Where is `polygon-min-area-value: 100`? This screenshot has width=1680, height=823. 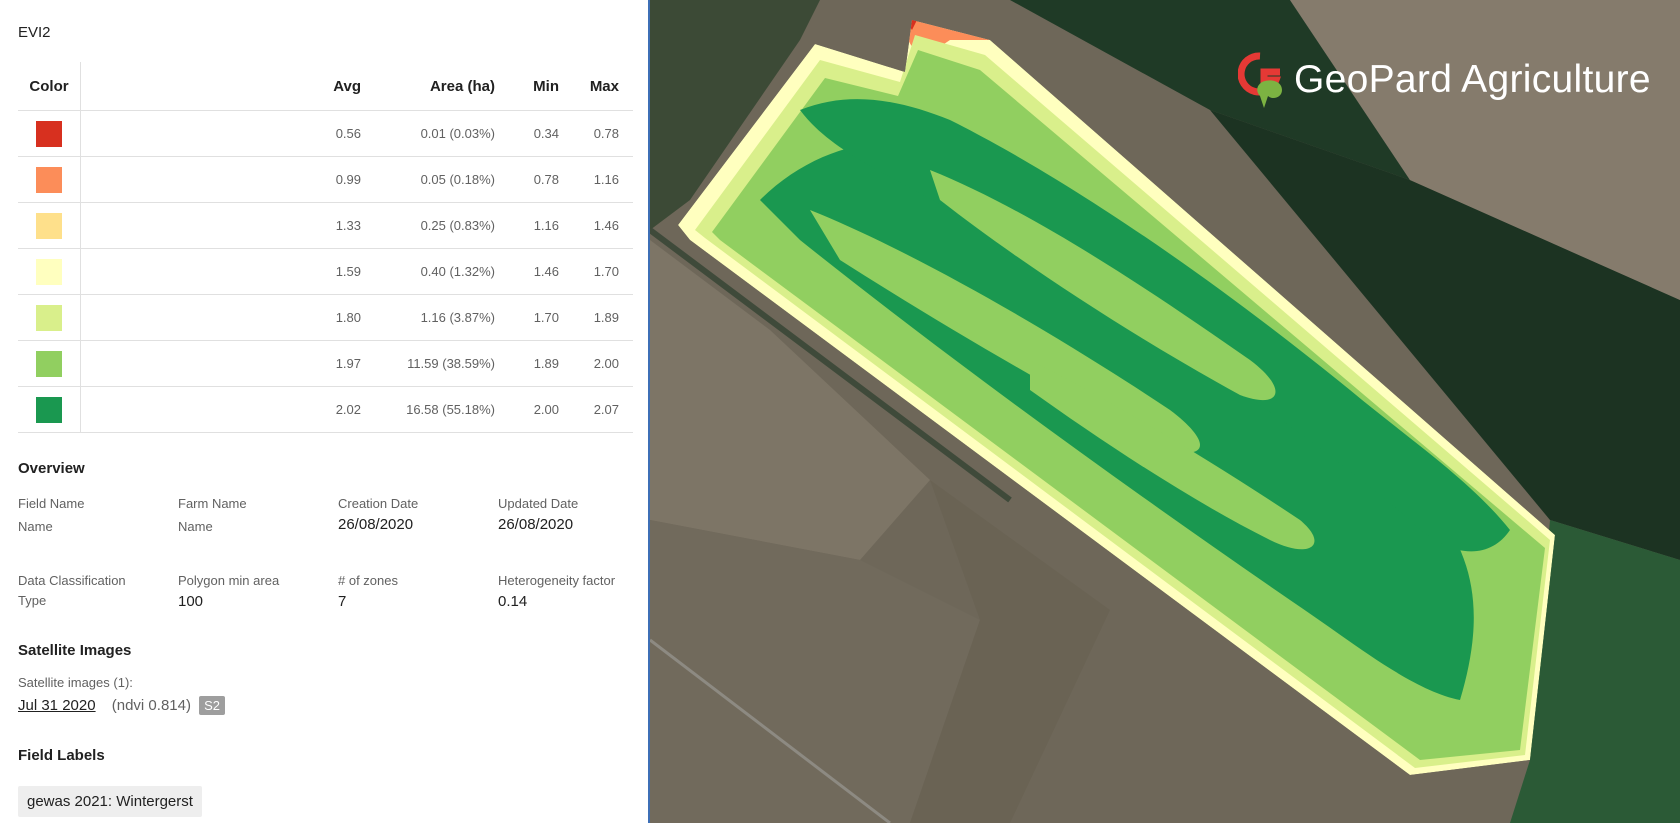 polygon-min-area-value: 100 is located at coordinates (191, 601).